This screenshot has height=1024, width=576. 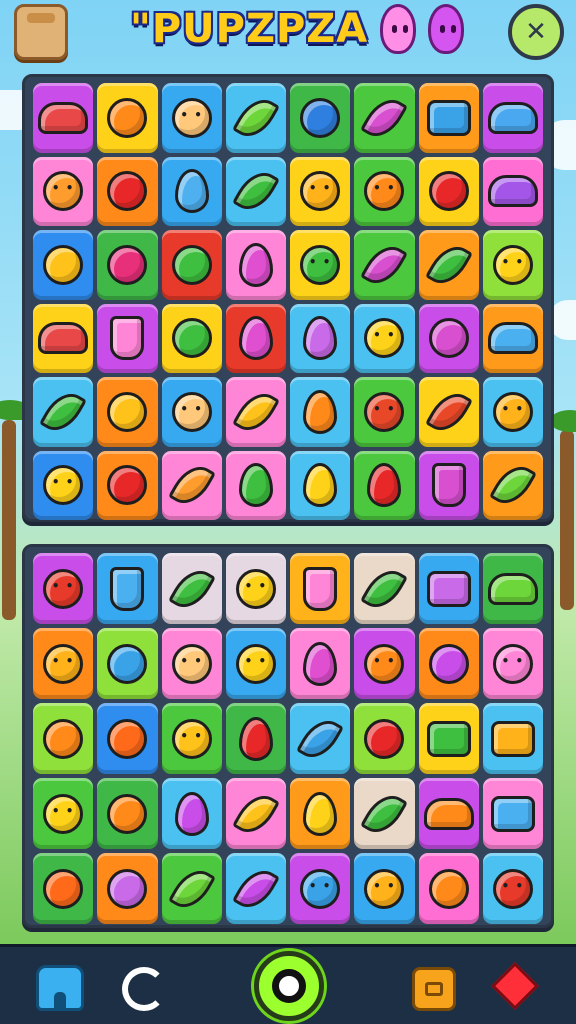 What do you see at coordinates (536, 32) in the screenshot?
I see `close-cross-icon: ✕` at bounding box center [536, 32].